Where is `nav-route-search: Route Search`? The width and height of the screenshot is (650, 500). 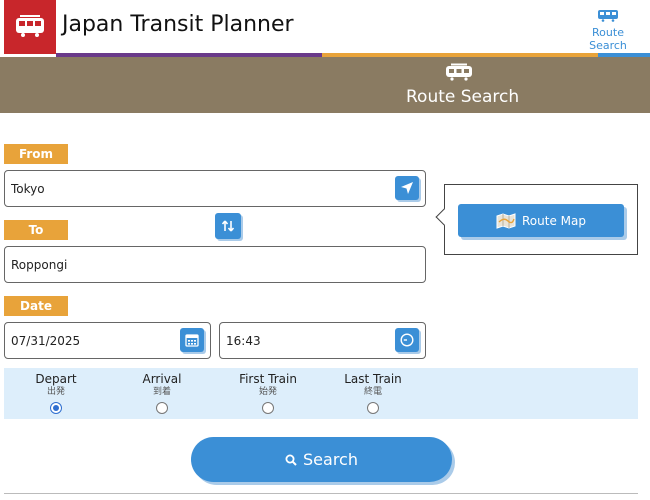 nav-route-search: Route Search is located at coordinates (608, 30).